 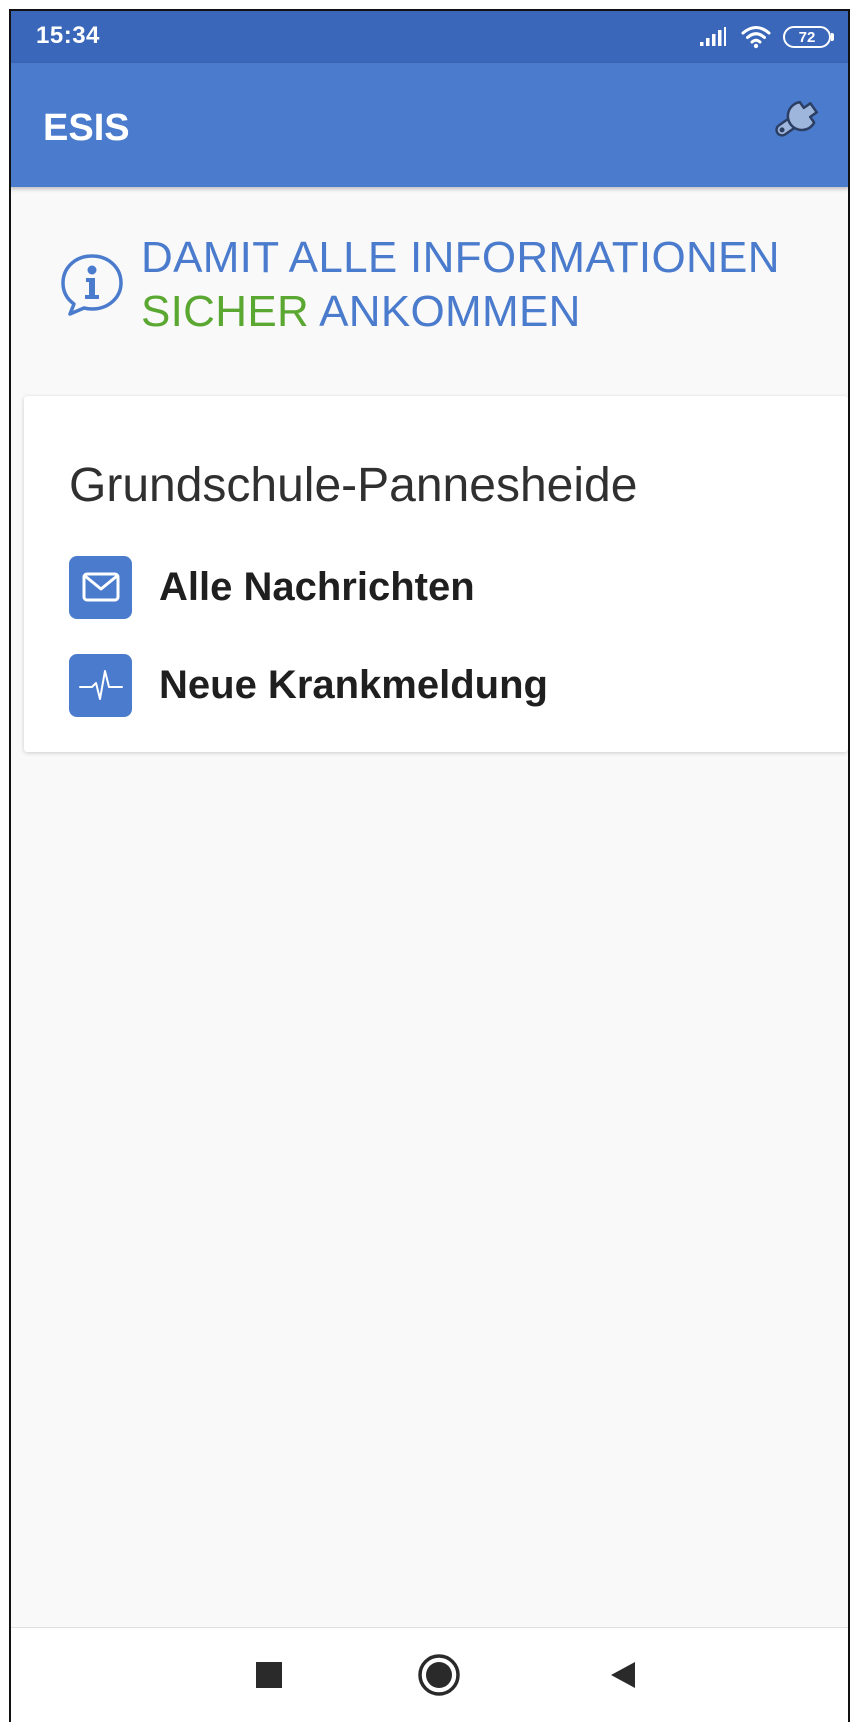 I want to click on headline-highlight: SICHER, so click(x=225, y=311).